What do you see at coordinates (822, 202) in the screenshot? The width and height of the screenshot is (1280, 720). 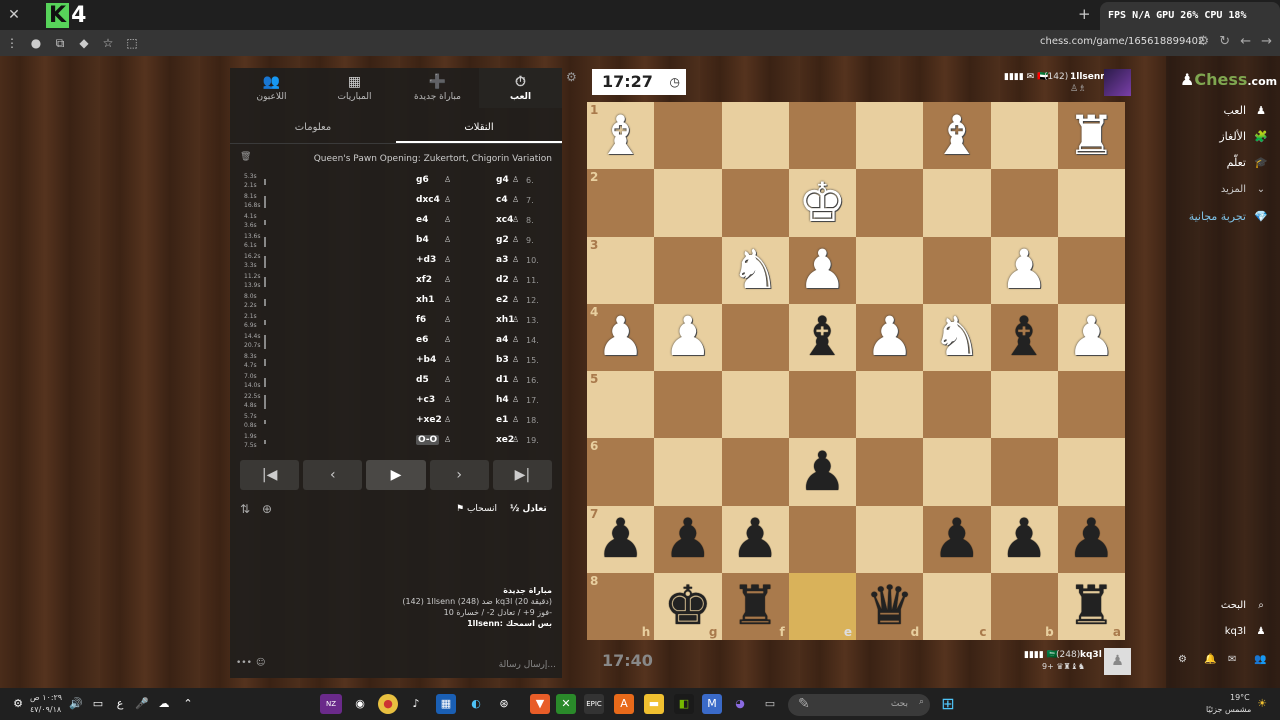 I see `white-king-piece: ♚` at bounding box center [822, 202].